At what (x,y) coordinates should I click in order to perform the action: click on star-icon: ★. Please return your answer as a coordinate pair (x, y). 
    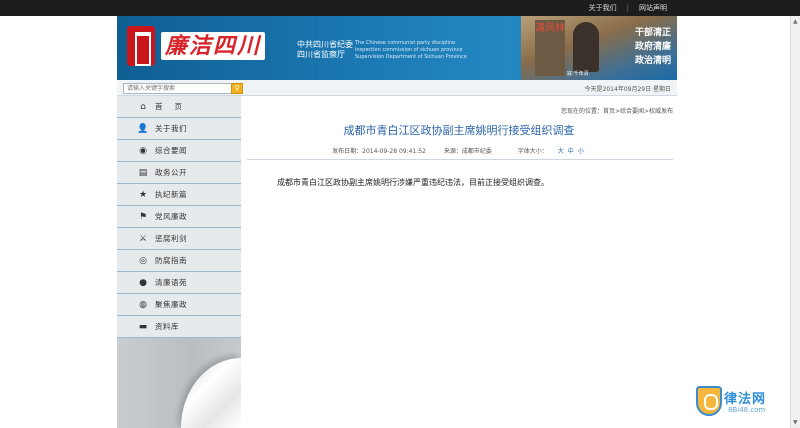
    Looking at the image, I should click on (143, 194).